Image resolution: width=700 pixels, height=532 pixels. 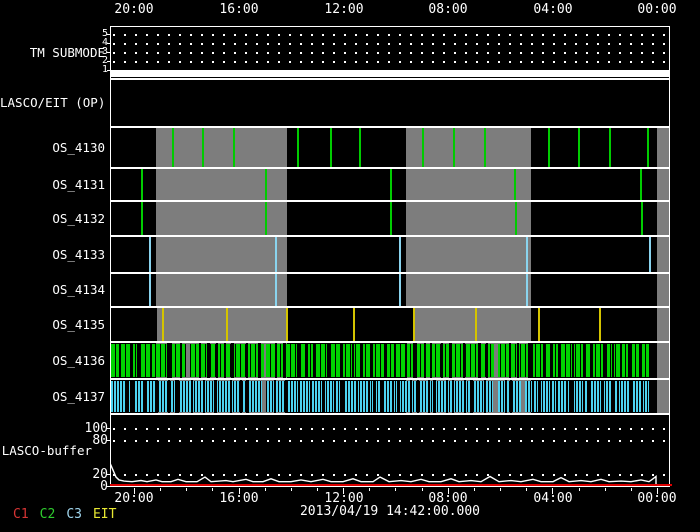 What do you see at coordinates (78, 360) in the screenshot?
I see `row-label-os_4136: OS_4136` at bounding box center [78, 360].